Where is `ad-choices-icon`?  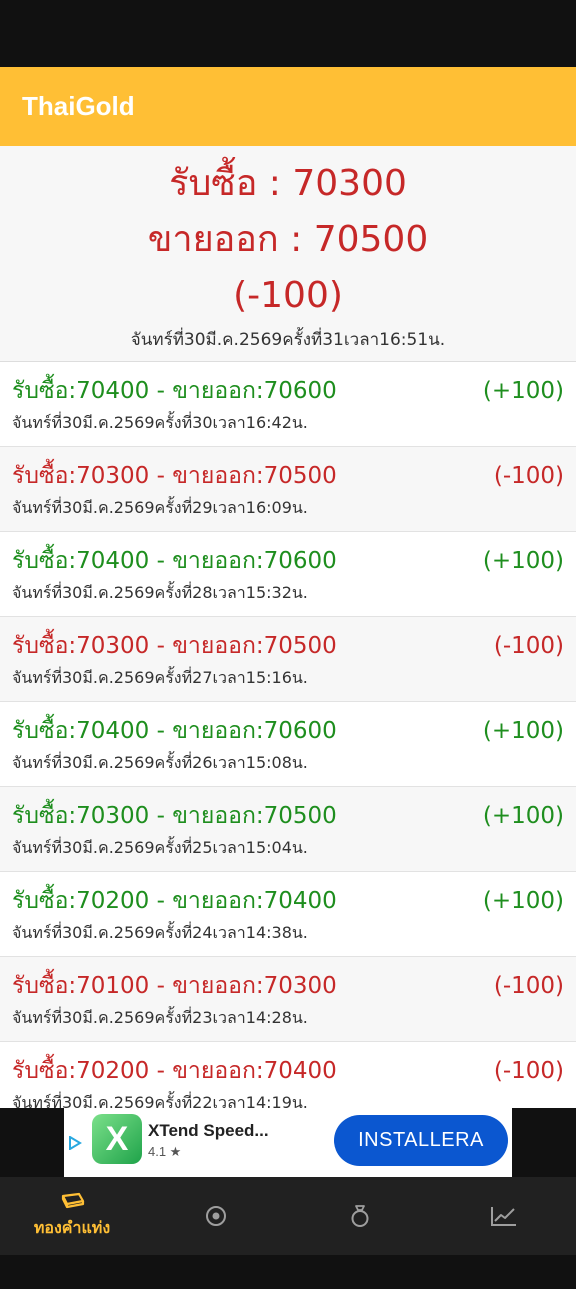
ad-choices-icon is located at coordinates (75, 1143).